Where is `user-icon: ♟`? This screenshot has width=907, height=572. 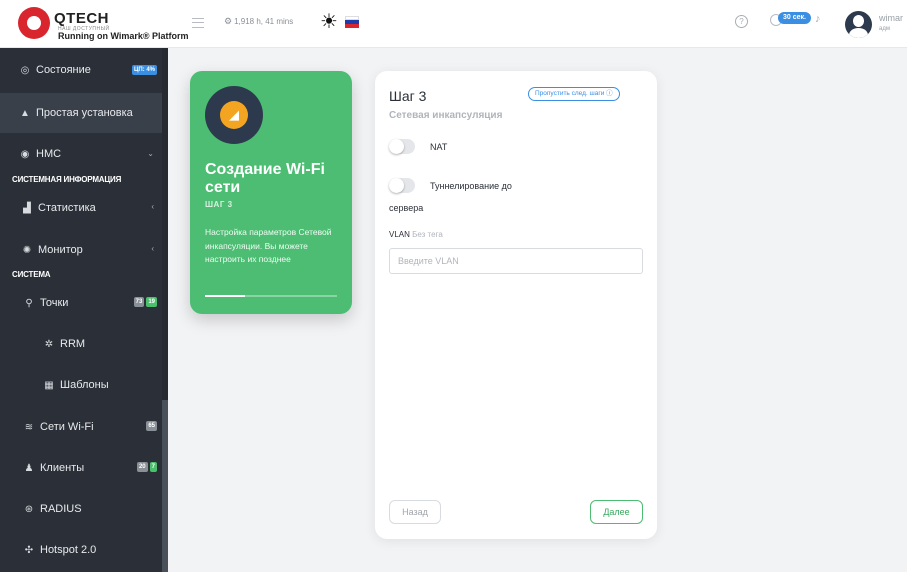
user-icon: ♟ is located at coordinates (29, 468).